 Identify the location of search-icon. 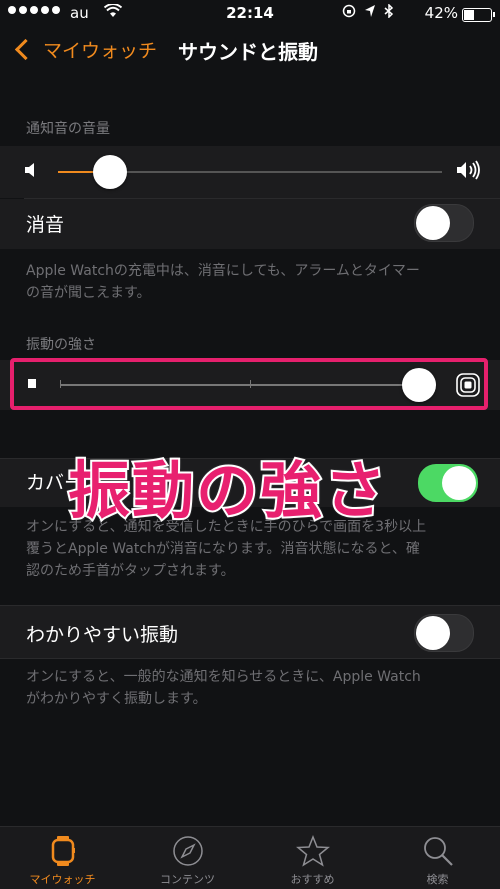
(438, 853).